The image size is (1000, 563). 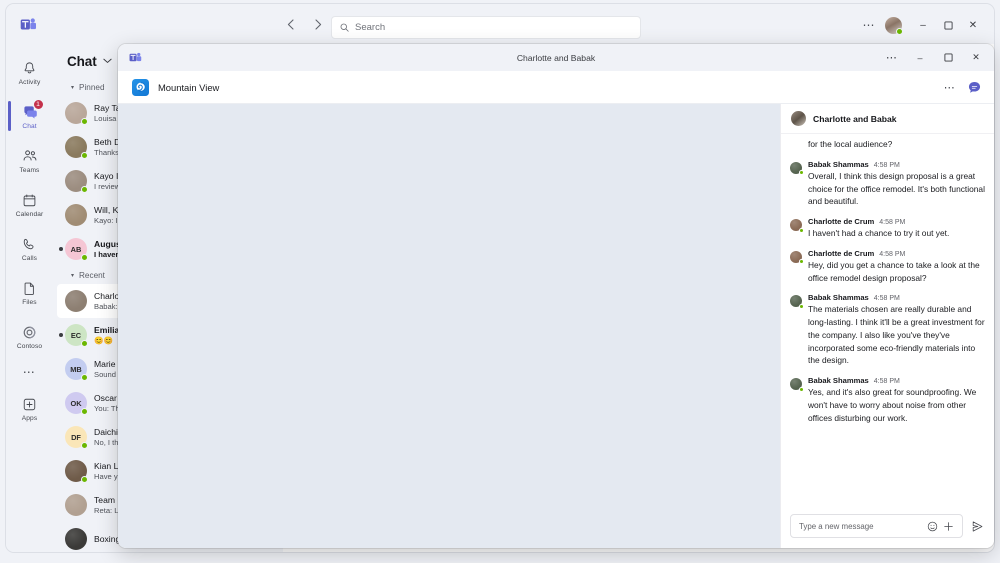 What do you see at coordinates (29, 214) in the screenshot?
I see `sidebar-item-label: Calendar` at bounding box center [29, 214].